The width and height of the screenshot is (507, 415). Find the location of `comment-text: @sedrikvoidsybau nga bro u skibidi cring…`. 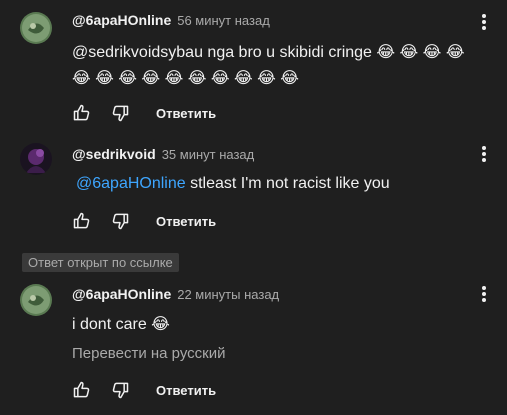

comment-text: @sedrikvoidsybau nga bro u skibidi cring… is located at coordinates (268, 66).